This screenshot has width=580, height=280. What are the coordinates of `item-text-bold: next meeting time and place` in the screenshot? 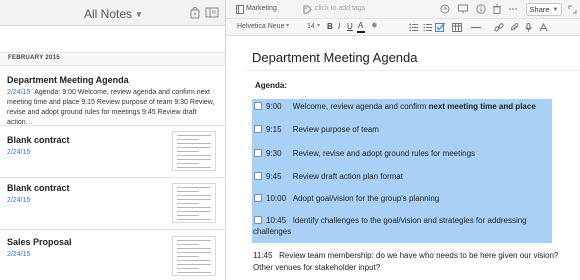 It's located at (482, 106).